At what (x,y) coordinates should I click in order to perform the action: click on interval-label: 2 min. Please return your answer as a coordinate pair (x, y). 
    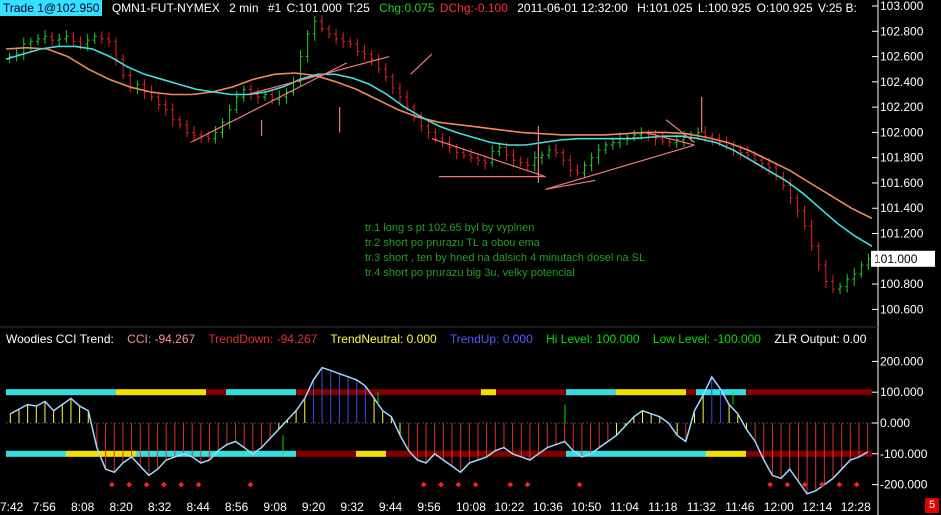
    Looking at the image, I should click on (244, 8).